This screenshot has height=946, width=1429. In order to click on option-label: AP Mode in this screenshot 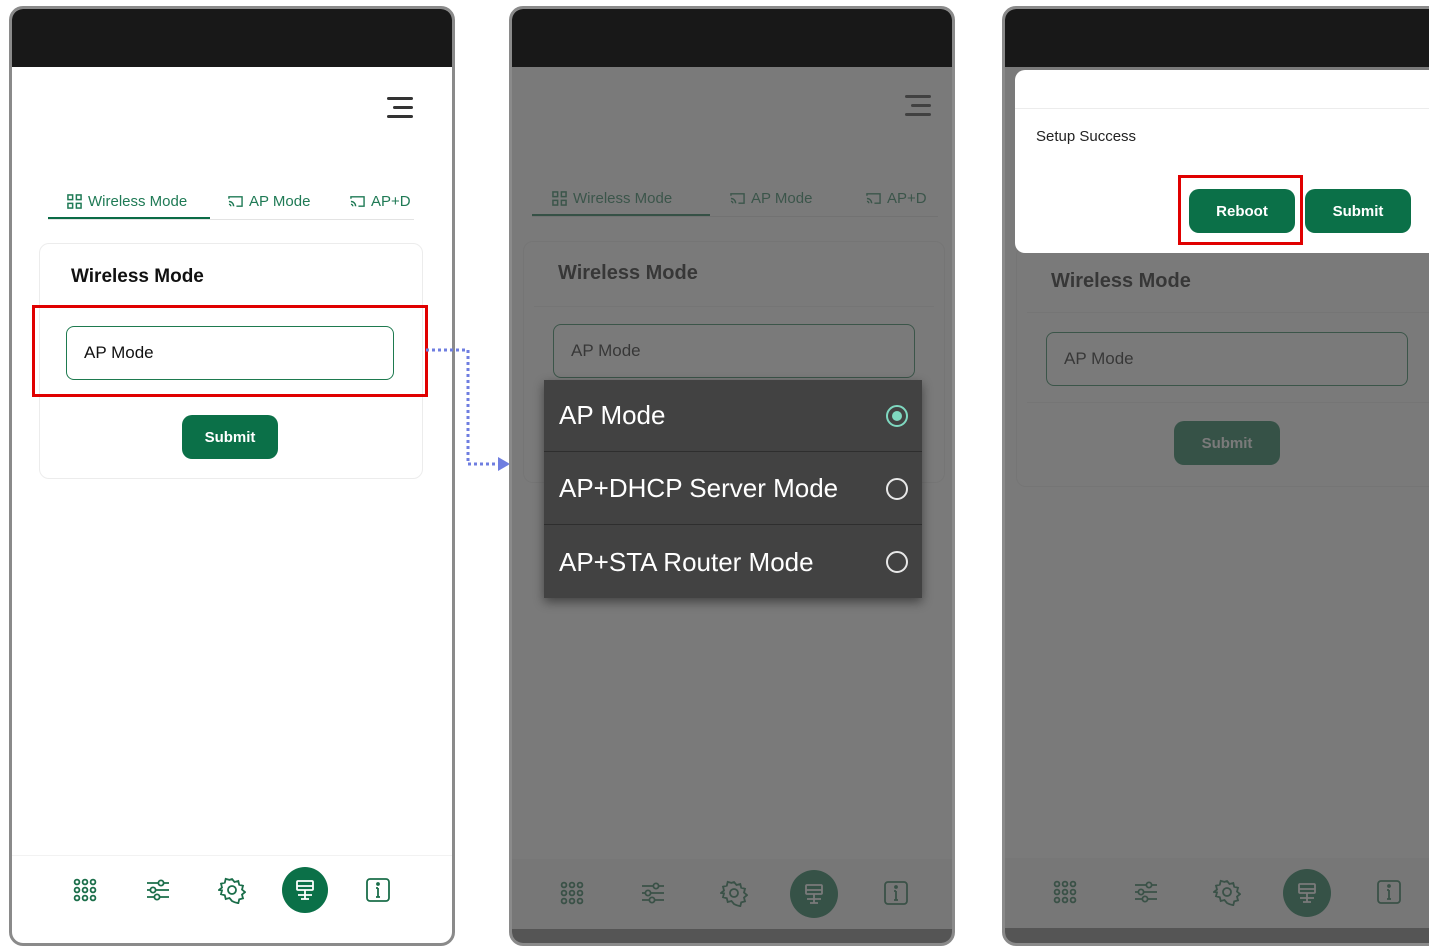, I will do `click(612, 415)`.